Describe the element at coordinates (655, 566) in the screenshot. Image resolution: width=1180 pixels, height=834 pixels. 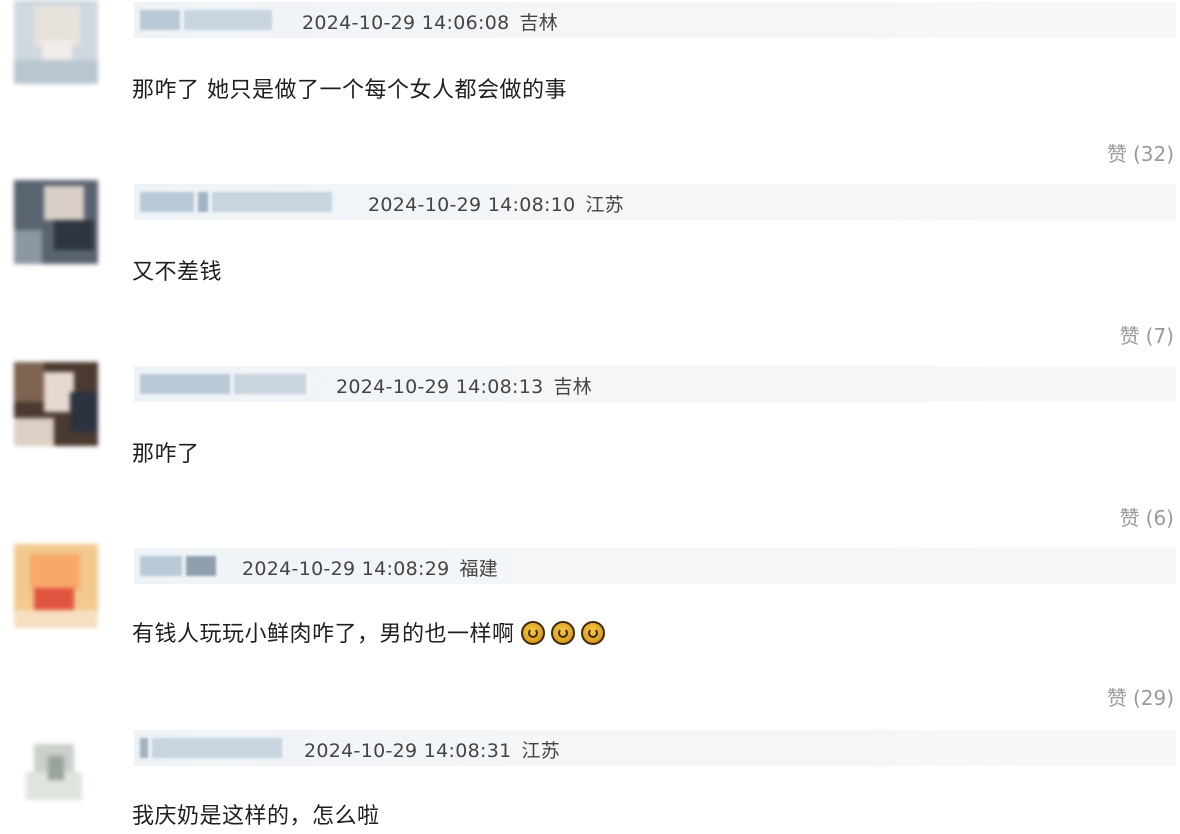
I see `comment-header: 2024-10-29 14:08:29 福建` at that location.